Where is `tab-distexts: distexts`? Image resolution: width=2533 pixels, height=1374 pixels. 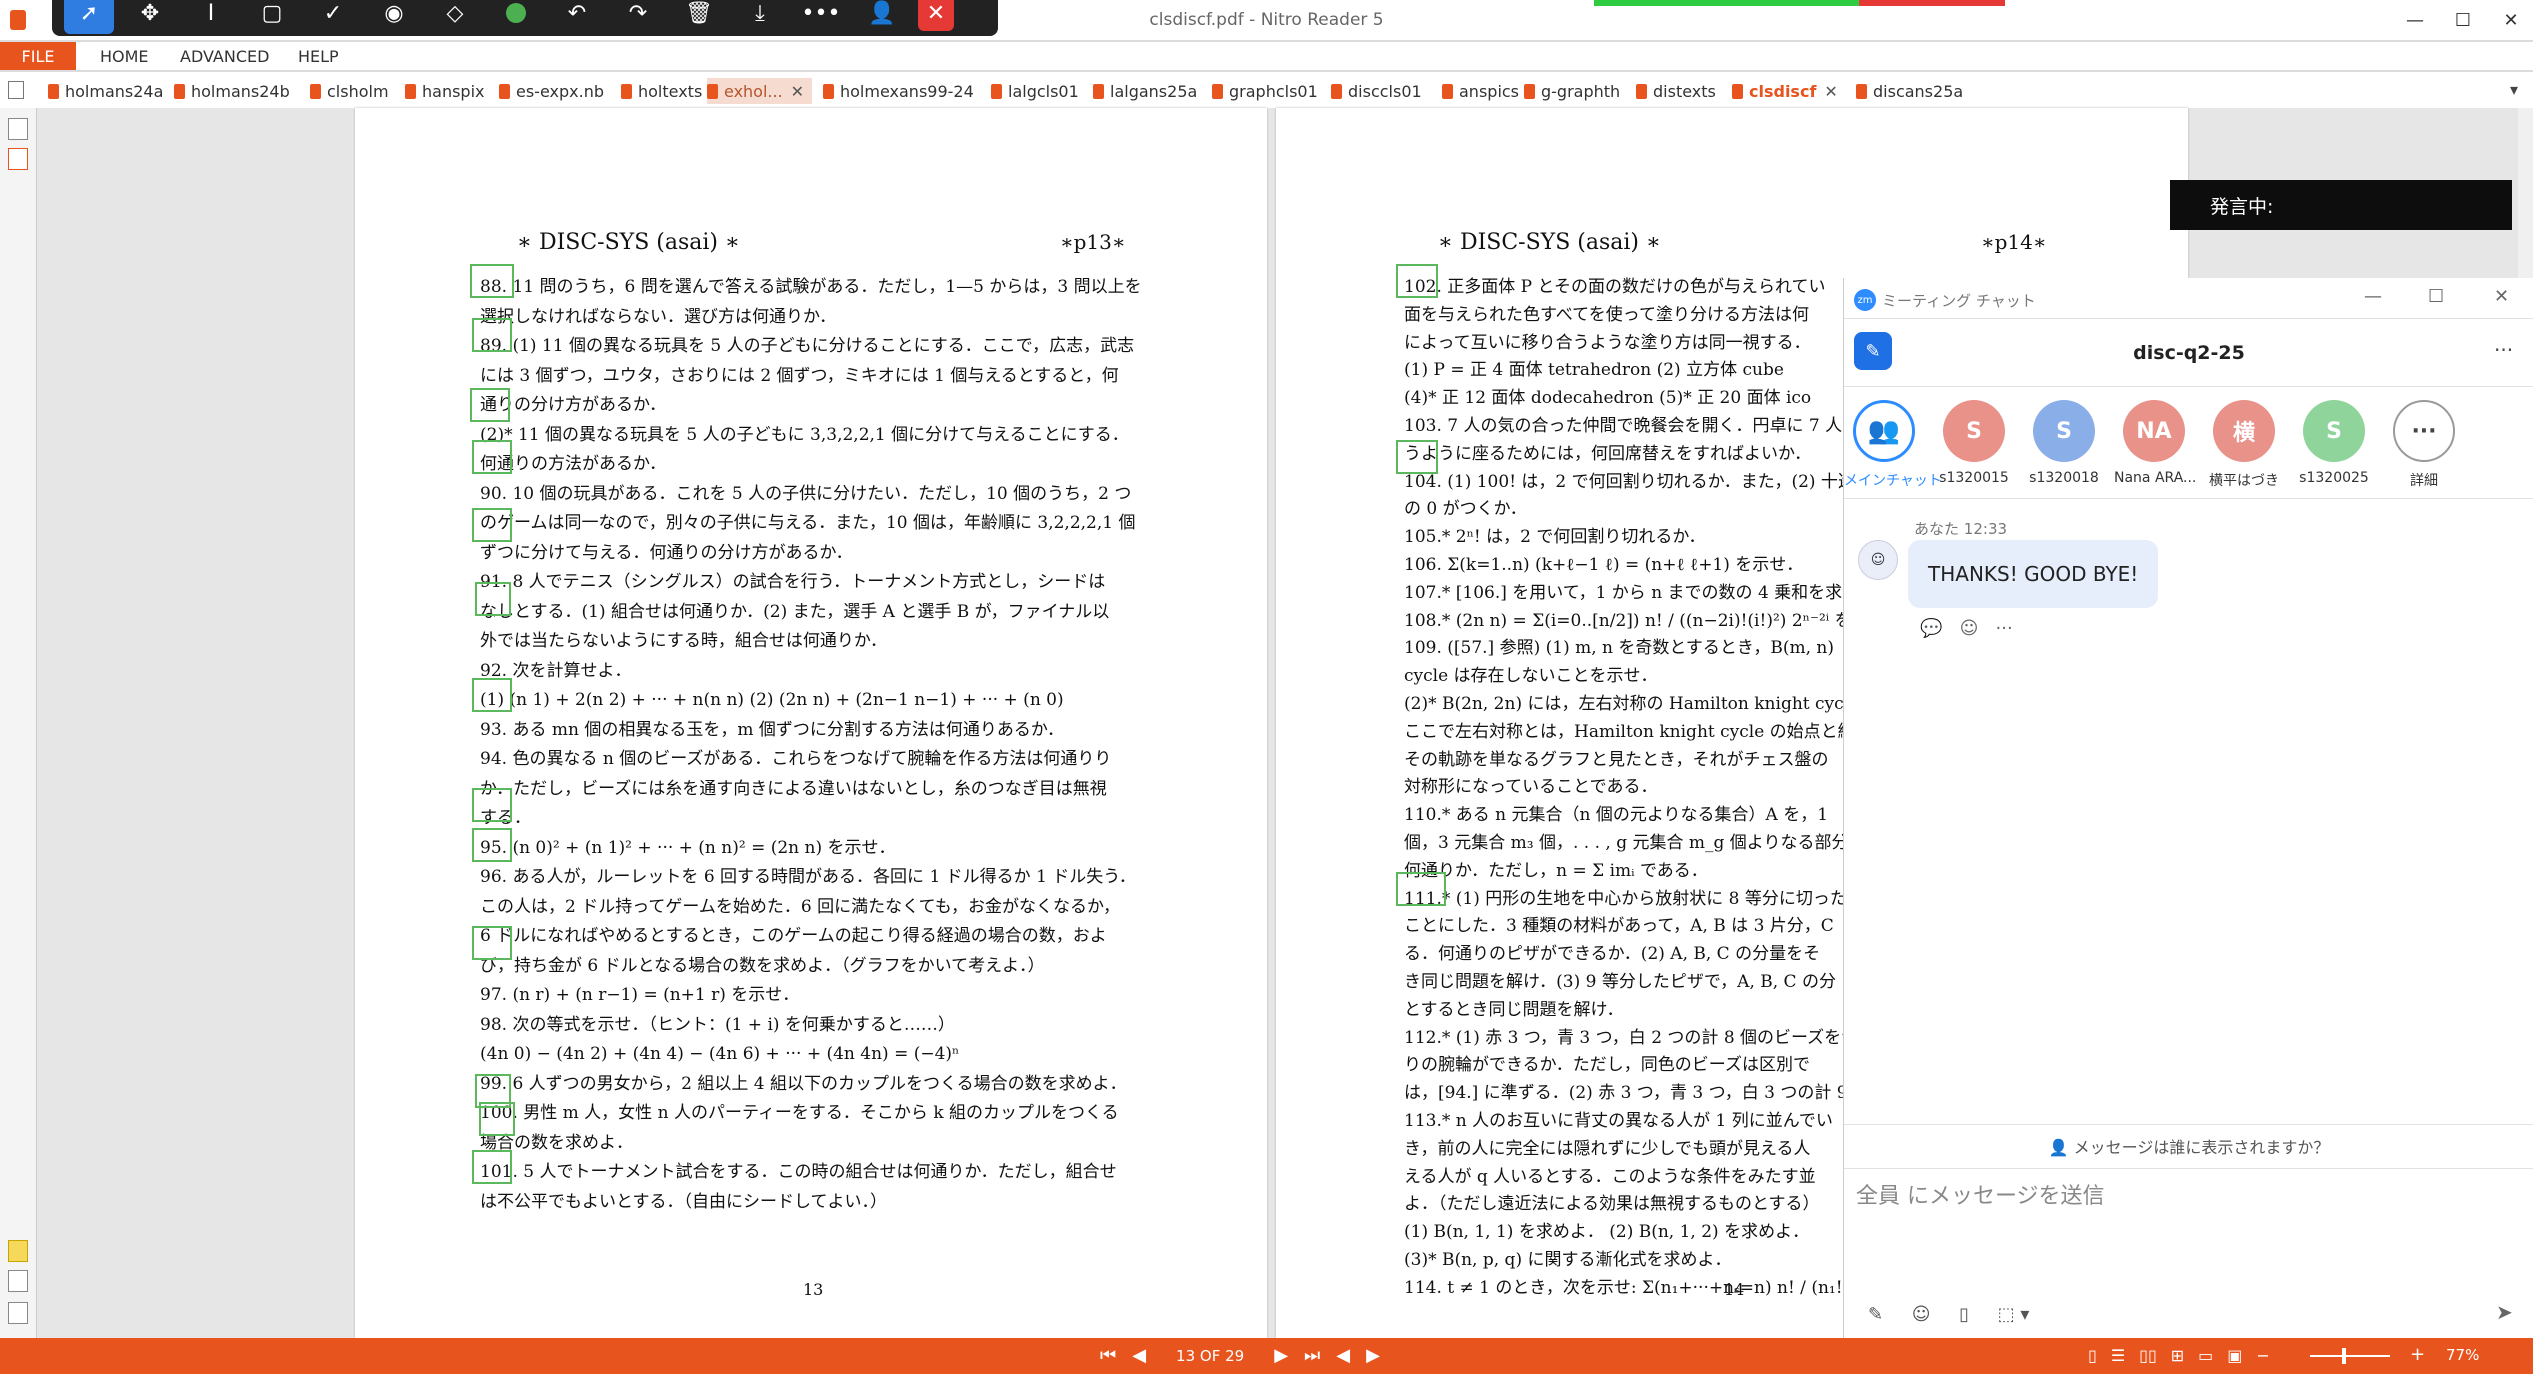 tab-distexts: distexts is located at coordinates (1676, 91).